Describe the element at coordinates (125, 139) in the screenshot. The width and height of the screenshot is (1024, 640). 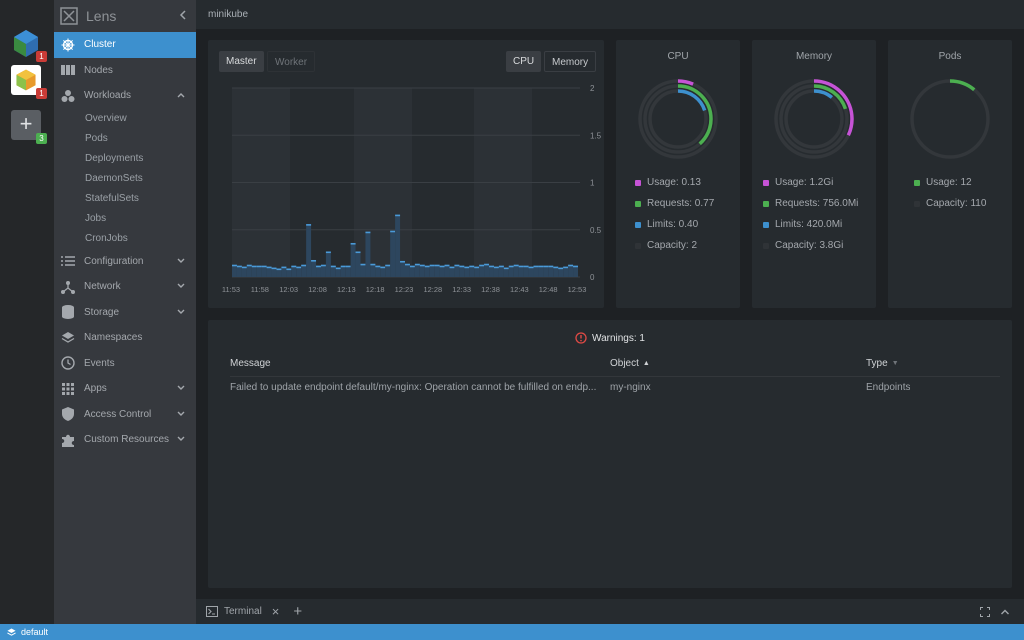
I see `sidebar-subitem-pods: Pods` at that location.